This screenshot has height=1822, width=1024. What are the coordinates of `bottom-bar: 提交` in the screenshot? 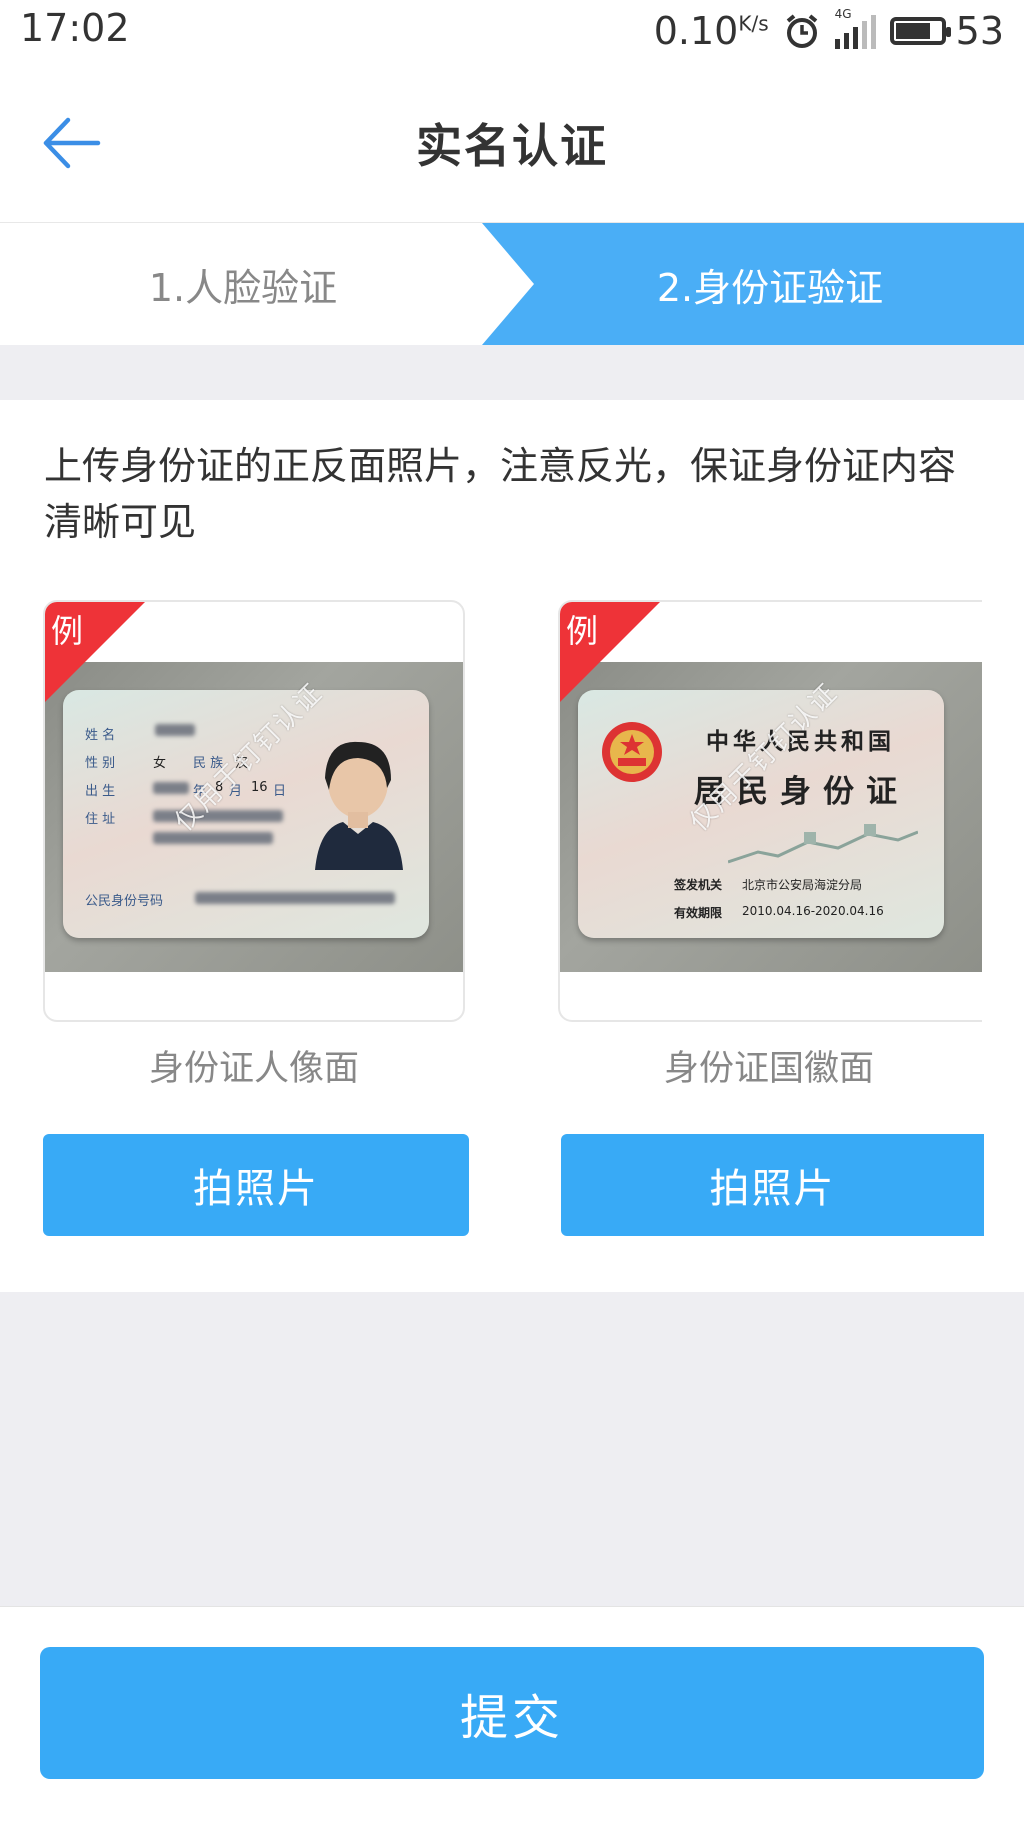 It's located at (512, 1714).